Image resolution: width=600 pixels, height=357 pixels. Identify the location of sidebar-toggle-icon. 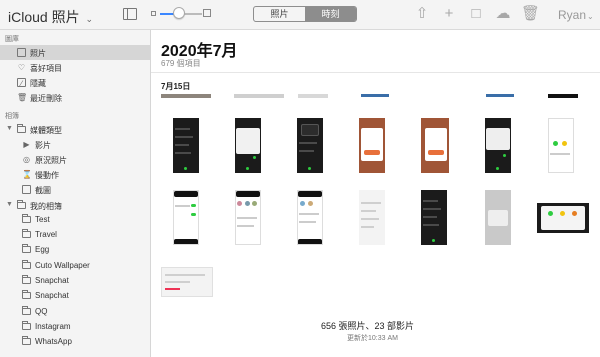
(130, 14).